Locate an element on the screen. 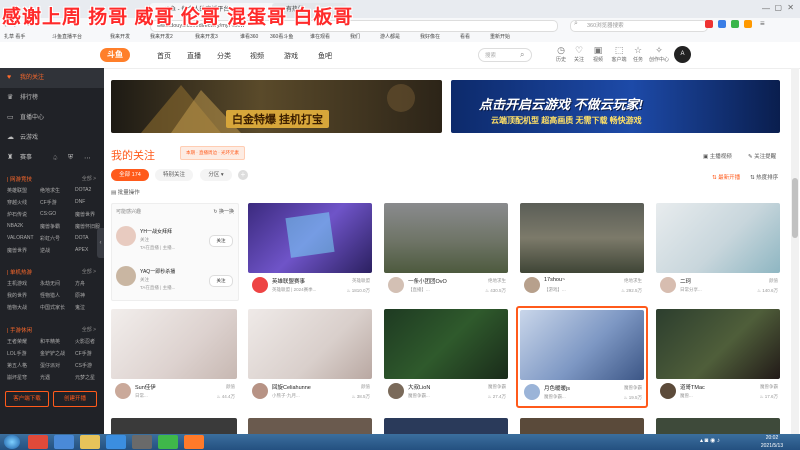 The image size is (800, 450). stream-category: 绝地求生 is located at coordinates (633, 281).